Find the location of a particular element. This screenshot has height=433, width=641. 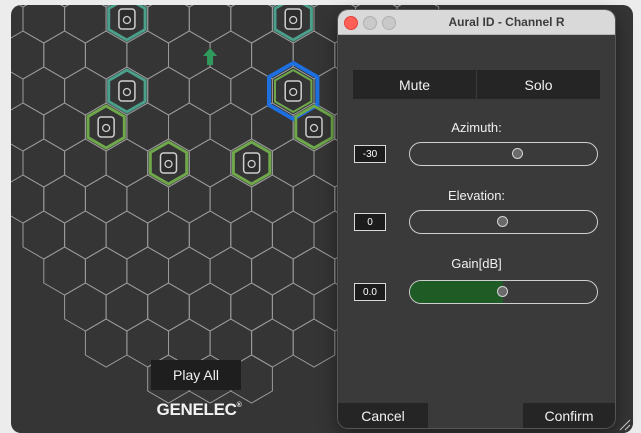

azimuth-label: Azimuth: is located at coordinates (476, 127).